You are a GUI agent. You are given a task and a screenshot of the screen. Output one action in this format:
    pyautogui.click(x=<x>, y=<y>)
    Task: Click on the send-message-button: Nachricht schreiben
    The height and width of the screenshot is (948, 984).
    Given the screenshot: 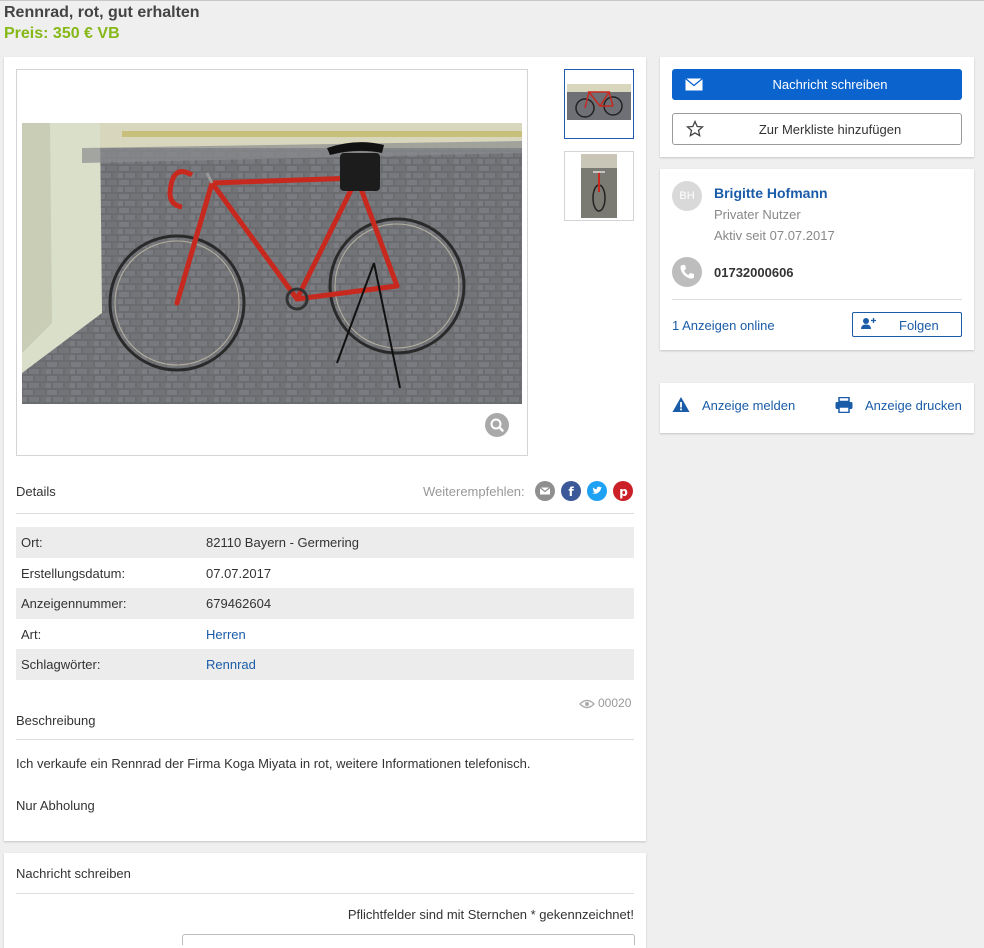 What is the action you would take?
    pyautogui.click(x=817, y=84)
    